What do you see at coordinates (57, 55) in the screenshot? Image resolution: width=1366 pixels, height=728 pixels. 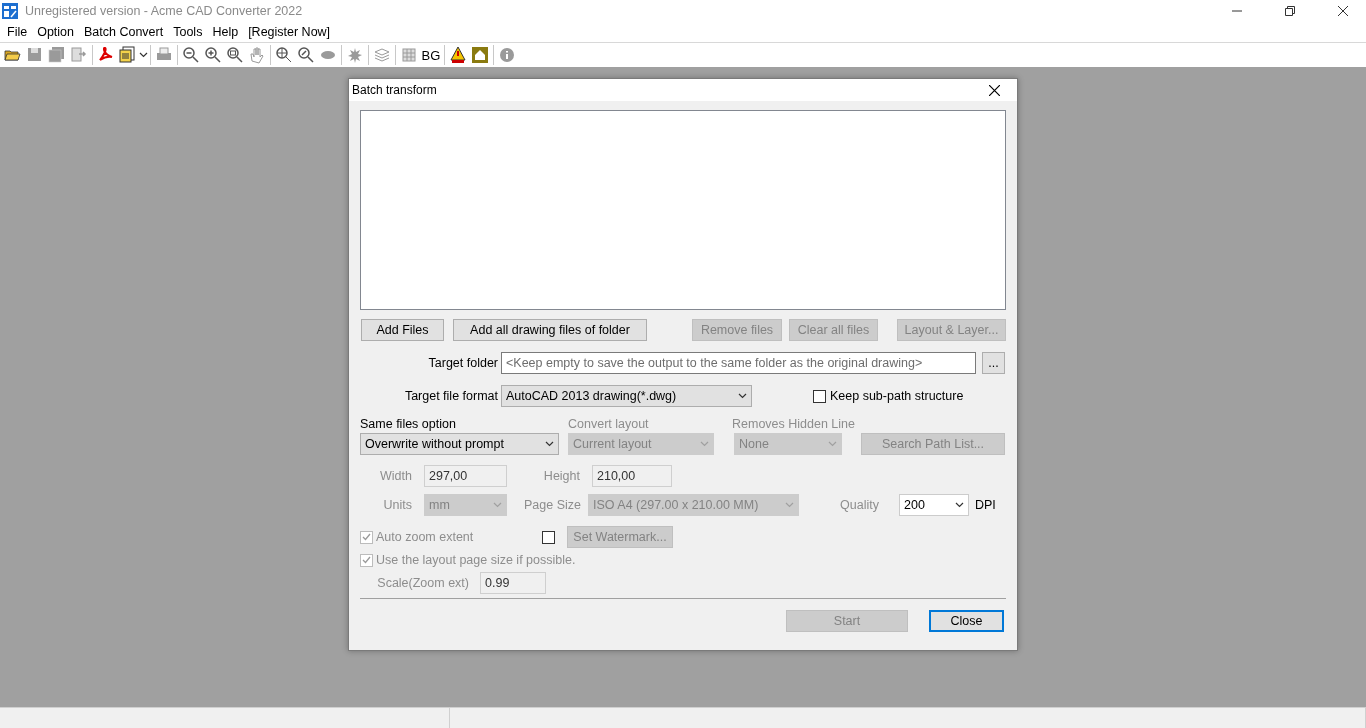 I see `floppy-disks-icon` at bounding box center [57, 55].